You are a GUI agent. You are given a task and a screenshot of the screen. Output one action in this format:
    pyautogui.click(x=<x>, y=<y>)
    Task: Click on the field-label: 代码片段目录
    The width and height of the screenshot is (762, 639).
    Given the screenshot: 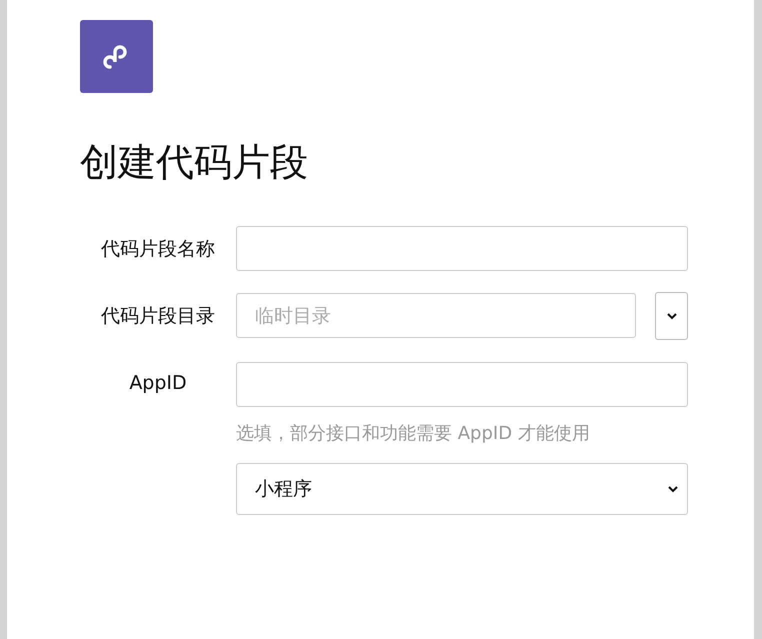 What is the action you would take?
    pyautogui.click(x=158, y=316)
    